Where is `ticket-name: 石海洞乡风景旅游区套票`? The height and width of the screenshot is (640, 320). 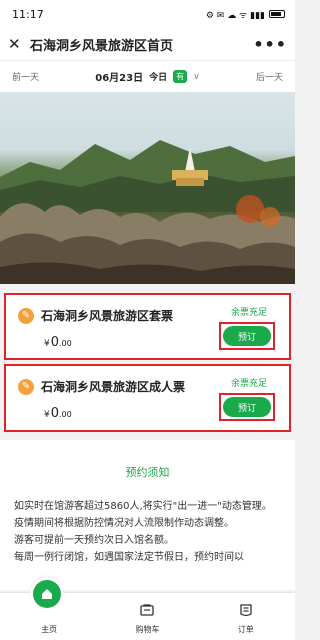 ticket-name: 石海洞乡风景旅游区套票 is located at coordinates (107, 316).